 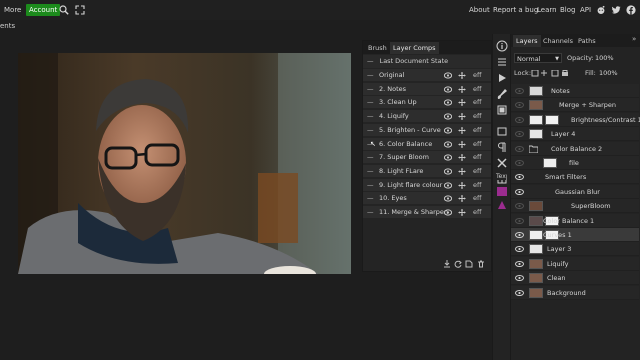 I want to click on collapse-icon: », so click(x=634, y=39).